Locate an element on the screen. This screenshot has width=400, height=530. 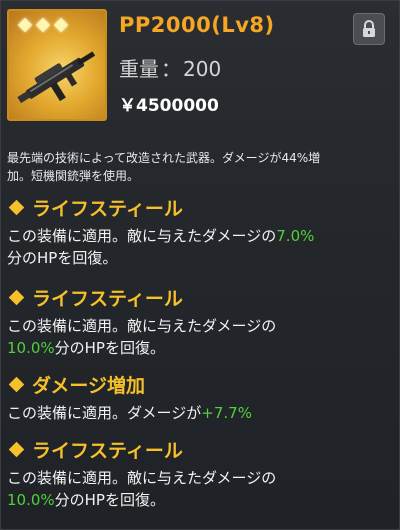
description-line: 加。短機関銃弾を使用。 is located at coordinates (73, 176).